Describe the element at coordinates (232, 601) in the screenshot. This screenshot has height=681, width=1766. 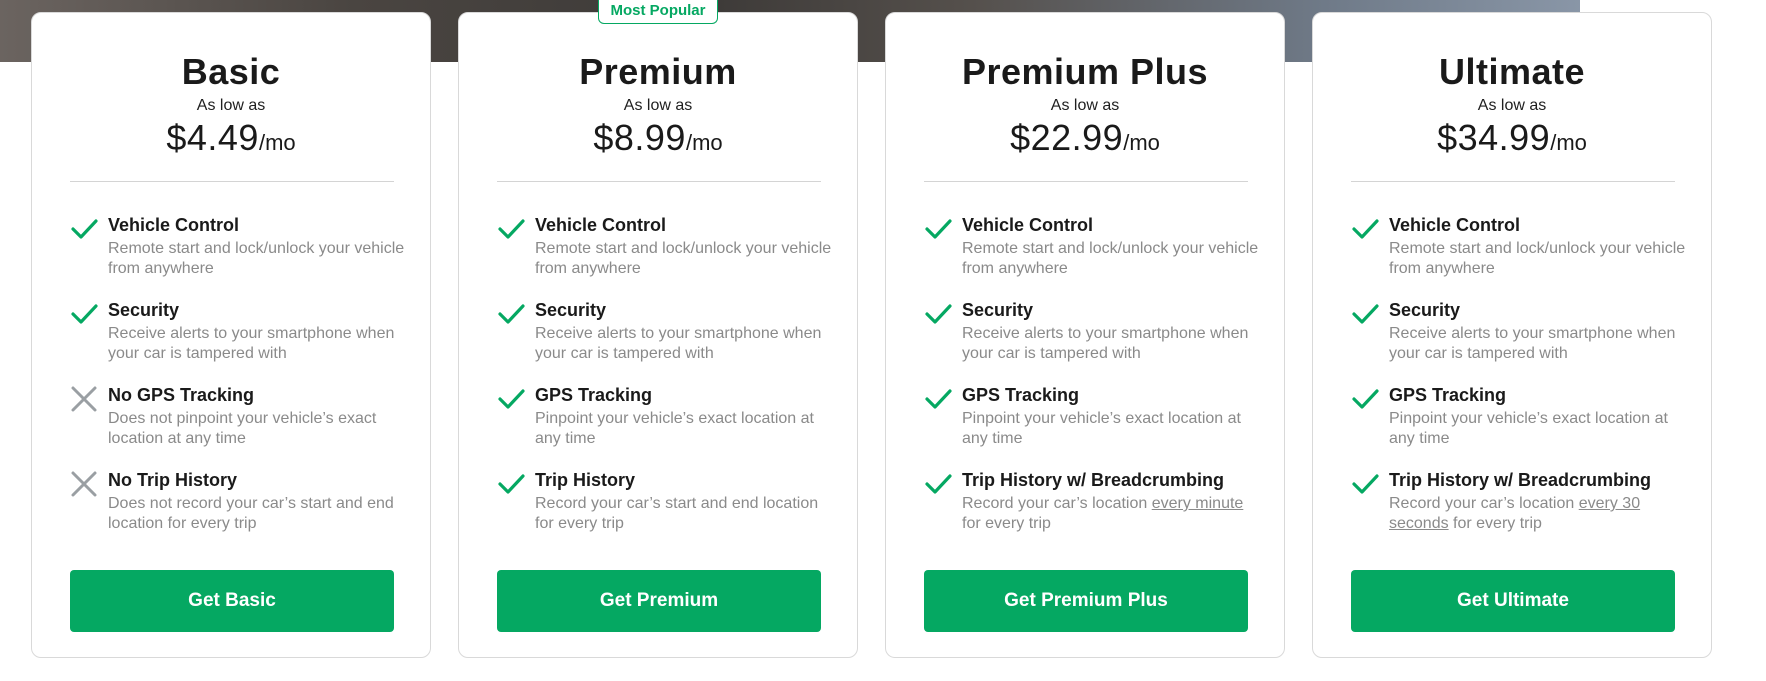
I see `get-basic-button: Get Basic` at that location.